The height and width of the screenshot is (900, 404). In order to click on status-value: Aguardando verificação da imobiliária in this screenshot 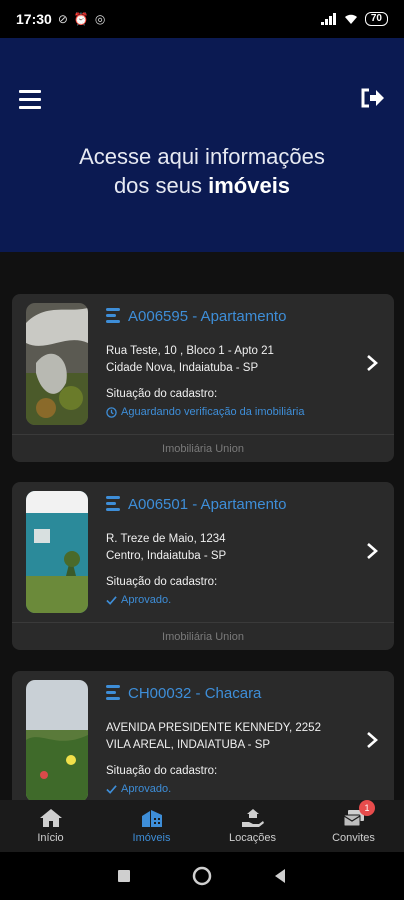, I will do `click(205, 412)`.